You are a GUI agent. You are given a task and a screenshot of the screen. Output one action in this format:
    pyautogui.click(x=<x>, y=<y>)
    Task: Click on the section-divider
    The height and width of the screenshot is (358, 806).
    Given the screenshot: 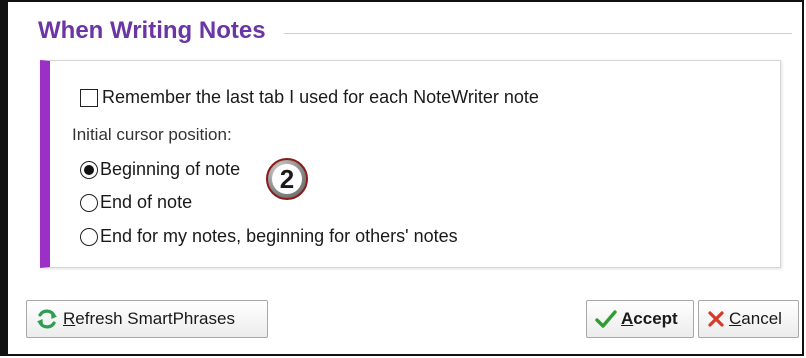 What is the action you would take?
    pyautogui.click(x=537, y=33)
    